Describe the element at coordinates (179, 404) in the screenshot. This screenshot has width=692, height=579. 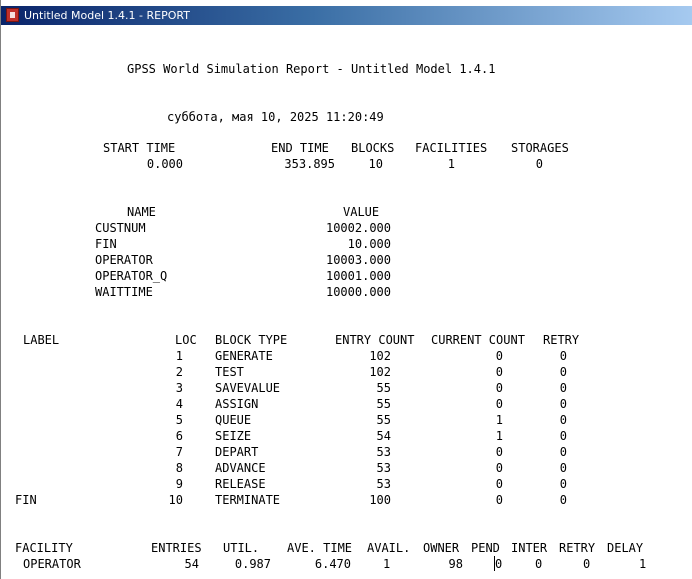
I see `block-row-loc: 4` at that location.